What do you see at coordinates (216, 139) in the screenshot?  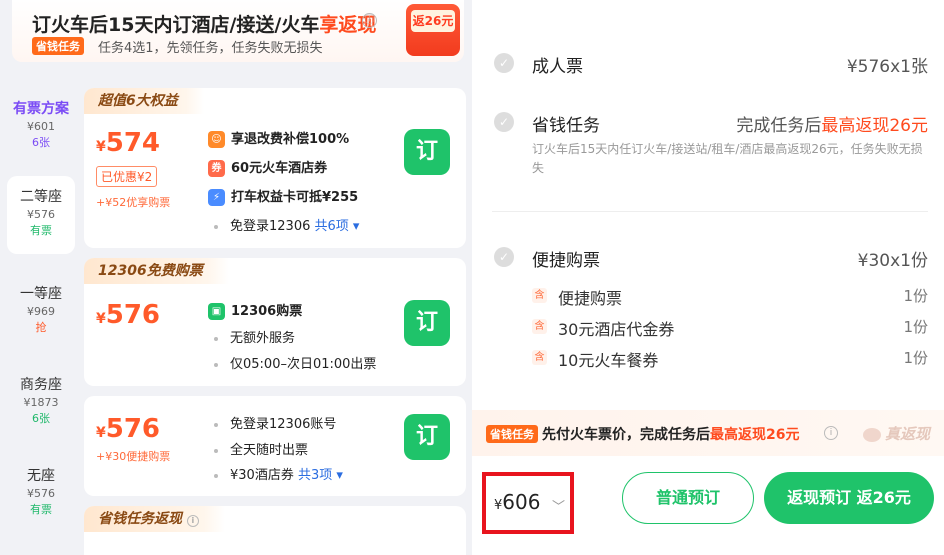 I see `refund-icon: ☺` at bounding box center [216, 139].